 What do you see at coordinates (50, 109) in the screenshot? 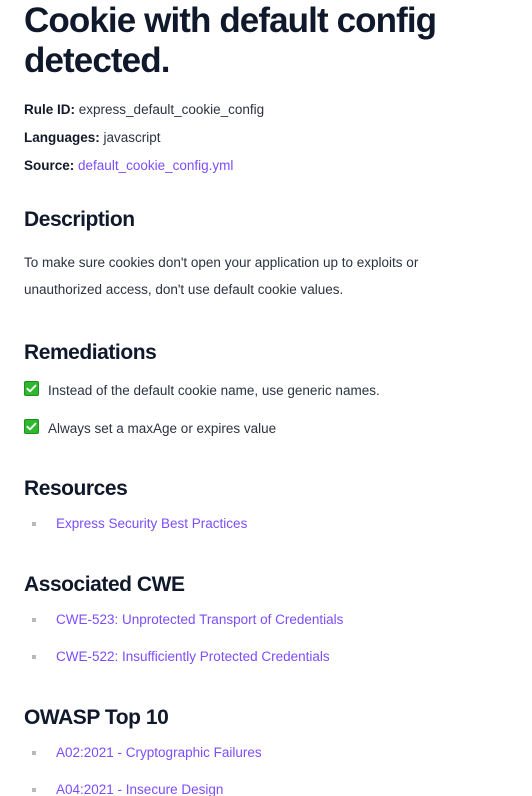
I see `rule-id-label: Rule ID:` at bounding box center [50, 109].